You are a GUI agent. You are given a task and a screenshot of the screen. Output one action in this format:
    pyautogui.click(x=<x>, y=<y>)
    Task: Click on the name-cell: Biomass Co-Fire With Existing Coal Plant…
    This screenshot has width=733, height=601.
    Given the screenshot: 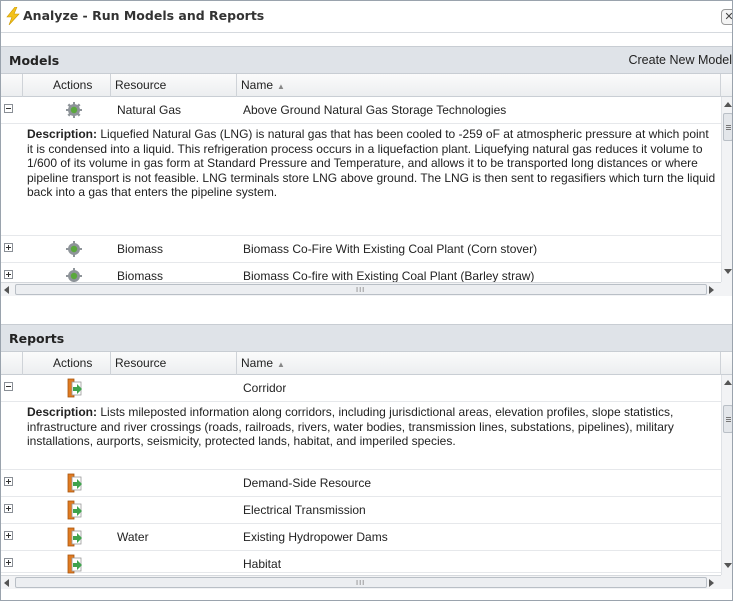 What is the action you would take?
    pyautogui.click(x=390, y=249)
    